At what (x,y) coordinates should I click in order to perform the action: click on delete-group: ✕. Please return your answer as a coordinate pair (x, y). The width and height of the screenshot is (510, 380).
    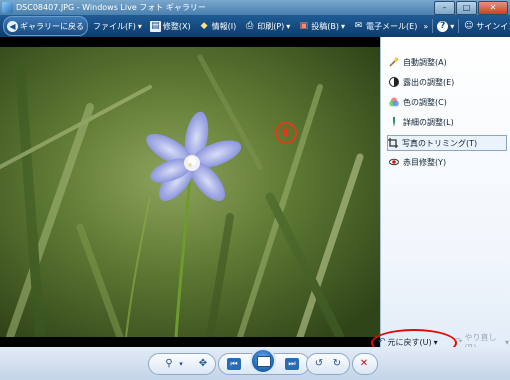
    Looking at the image, I should click on (365, 364).